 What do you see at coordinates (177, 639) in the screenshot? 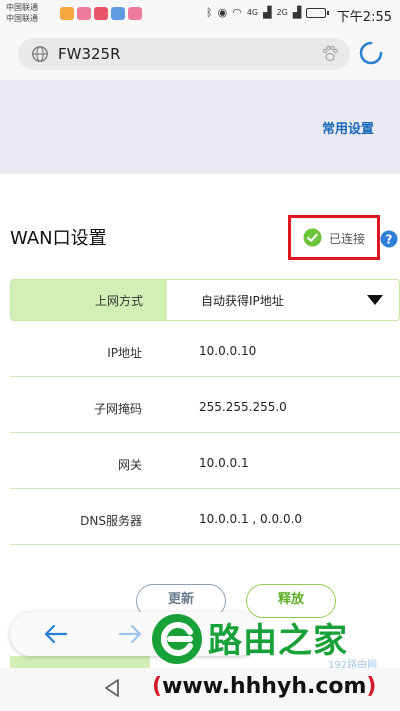
I see `watermark-logo-icon` at bounding box center [177, 639].